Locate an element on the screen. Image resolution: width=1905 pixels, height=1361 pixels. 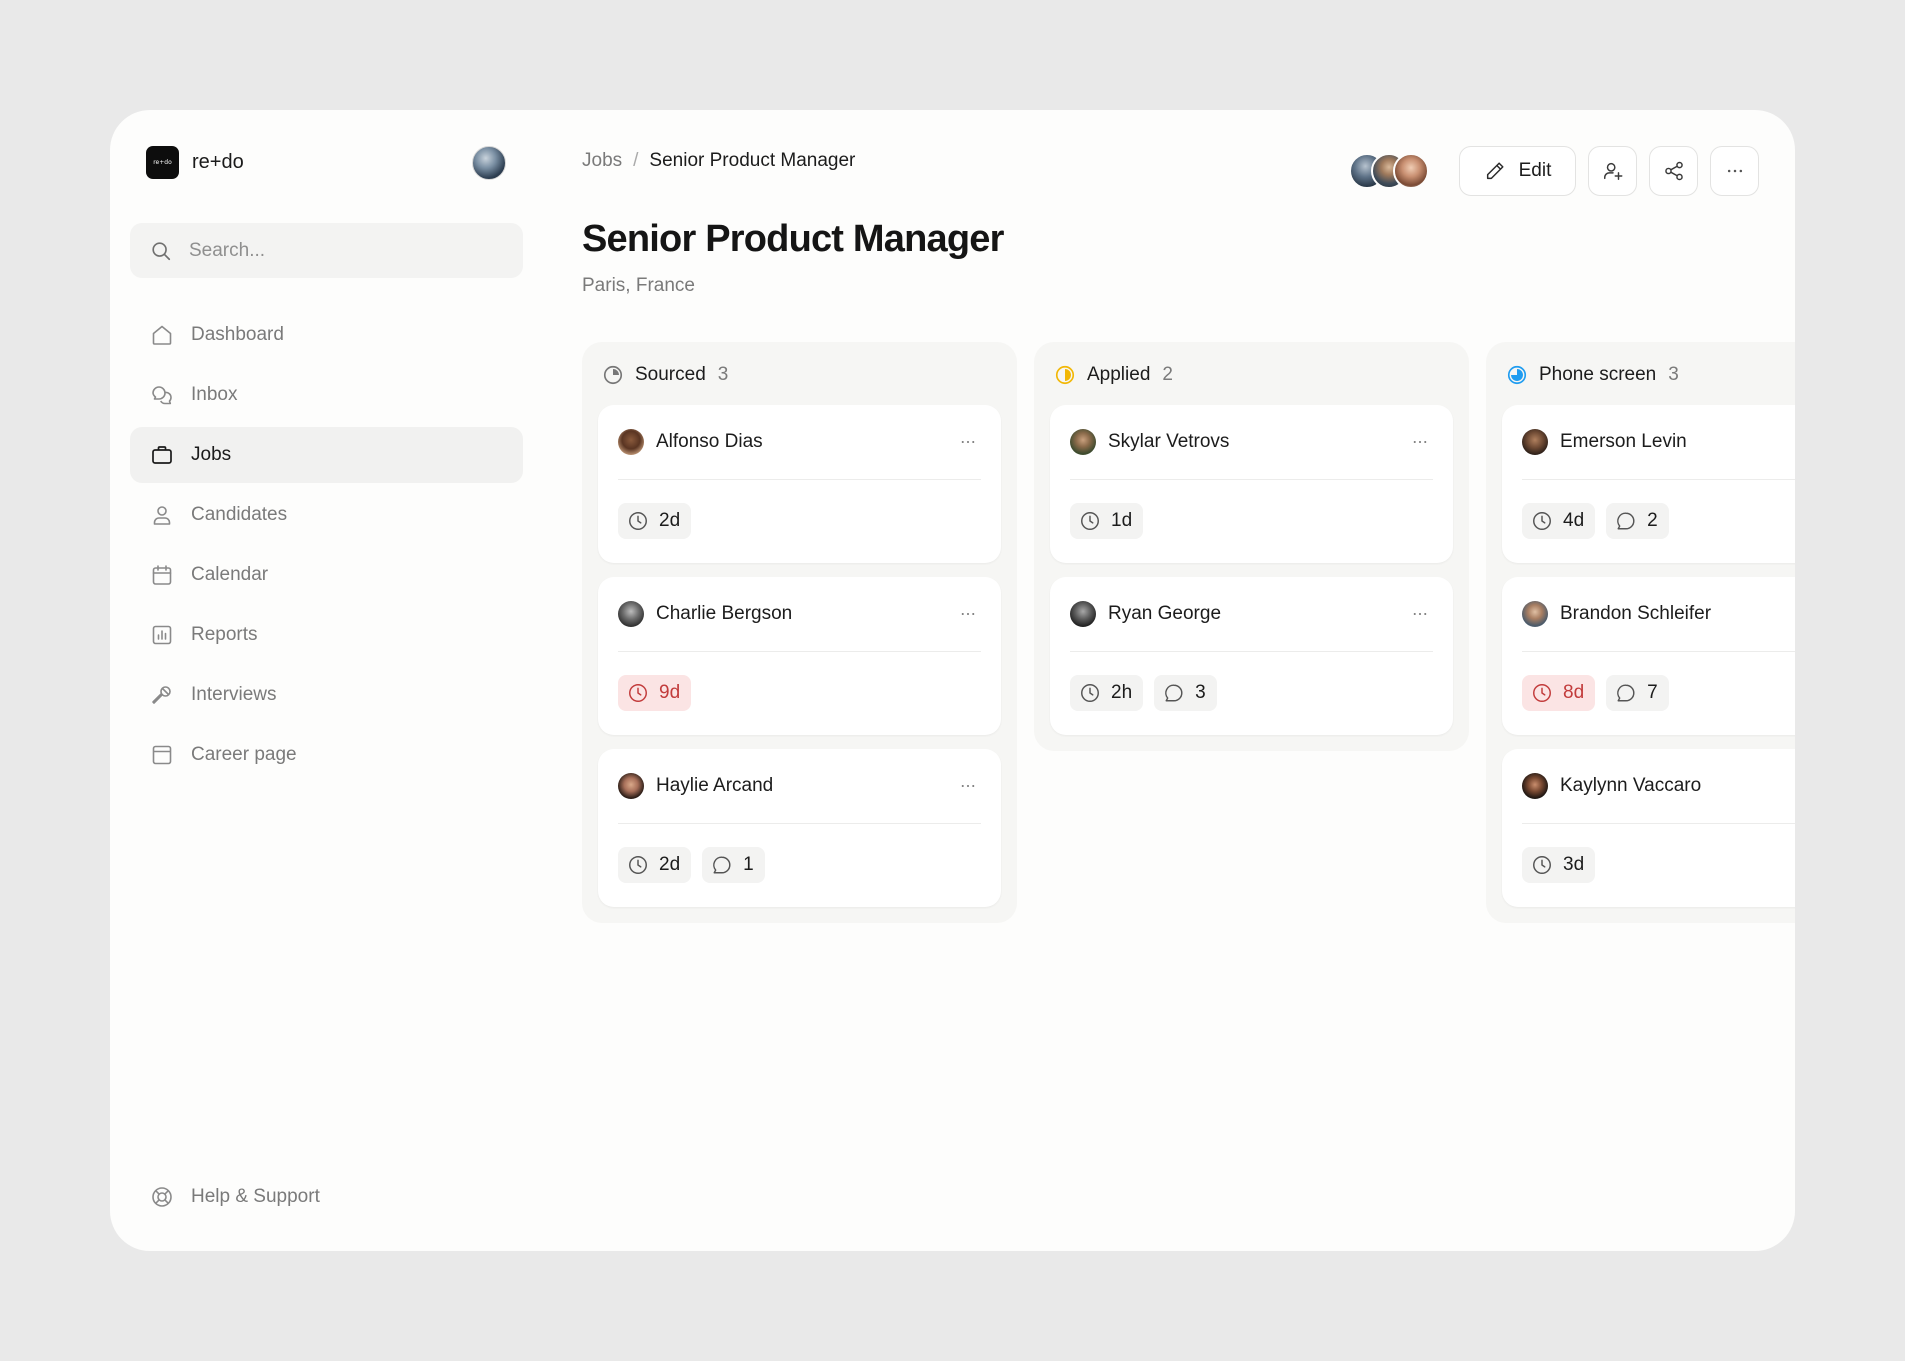
column-header: Phone screen 3 is located at coordinates (1648, 375).